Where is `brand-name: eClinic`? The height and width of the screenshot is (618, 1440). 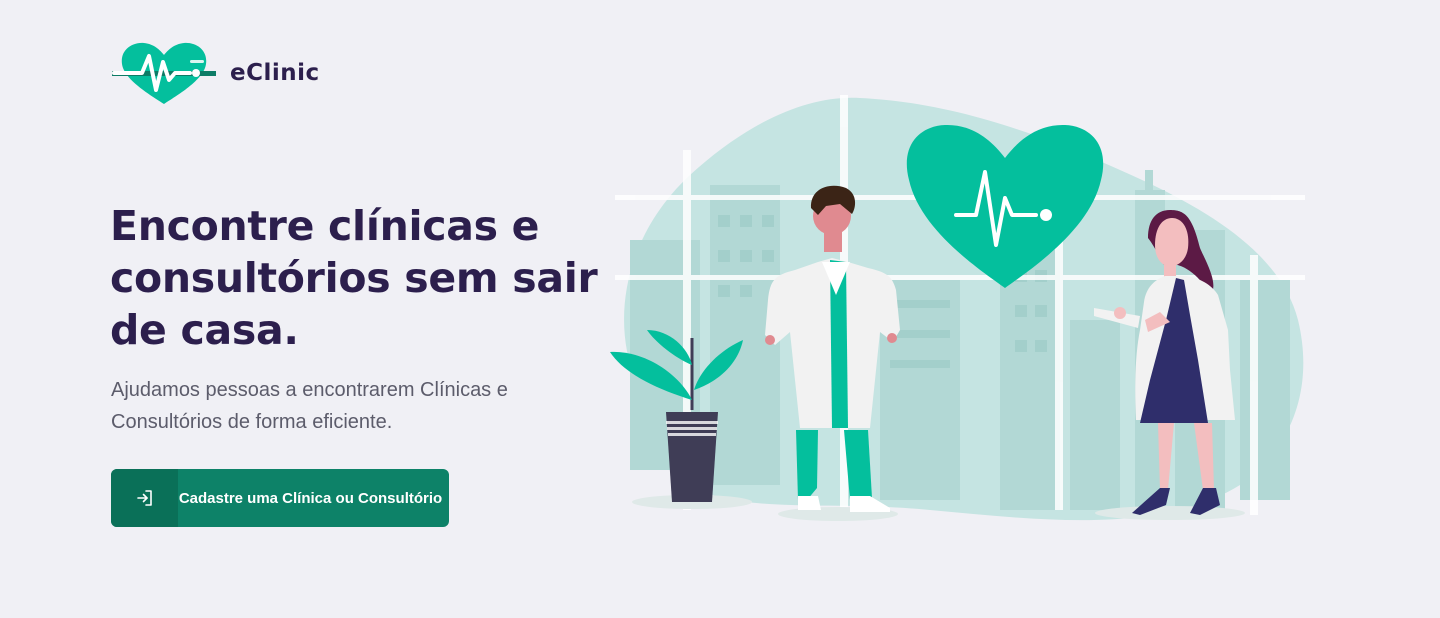 brand-name: eClinic is located at coordinates (275, 73).